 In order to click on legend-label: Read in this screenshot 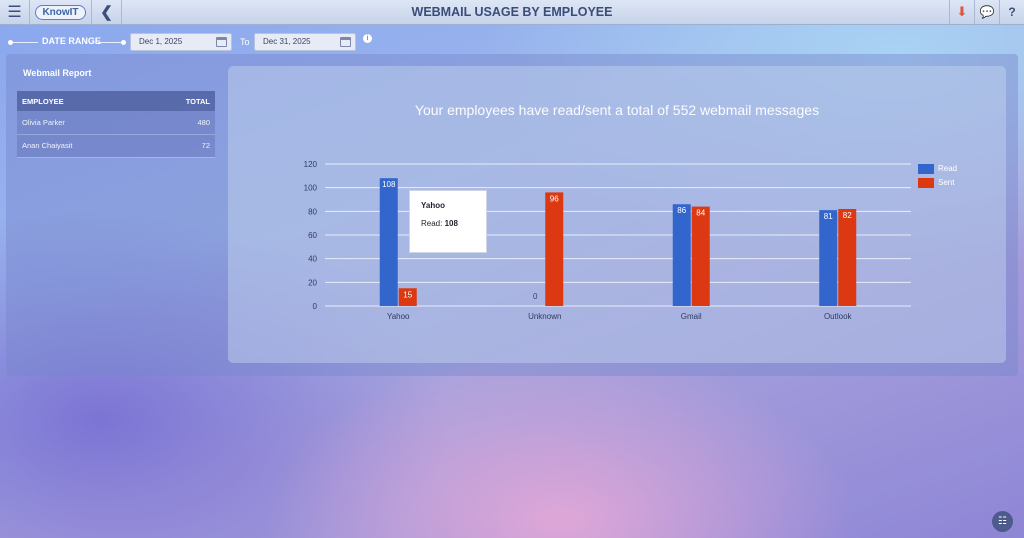, I will do `click(947, 168)`.